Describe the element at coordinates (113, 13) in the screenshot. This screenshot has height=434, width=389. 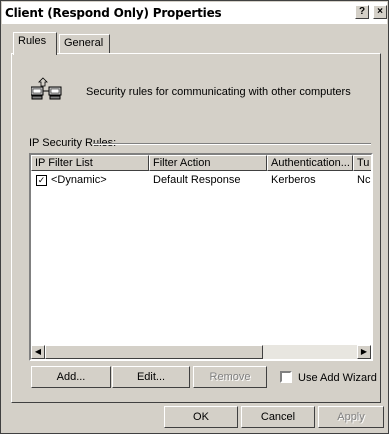
I see `window-title: Client (Respond Only) Properties` at that location.